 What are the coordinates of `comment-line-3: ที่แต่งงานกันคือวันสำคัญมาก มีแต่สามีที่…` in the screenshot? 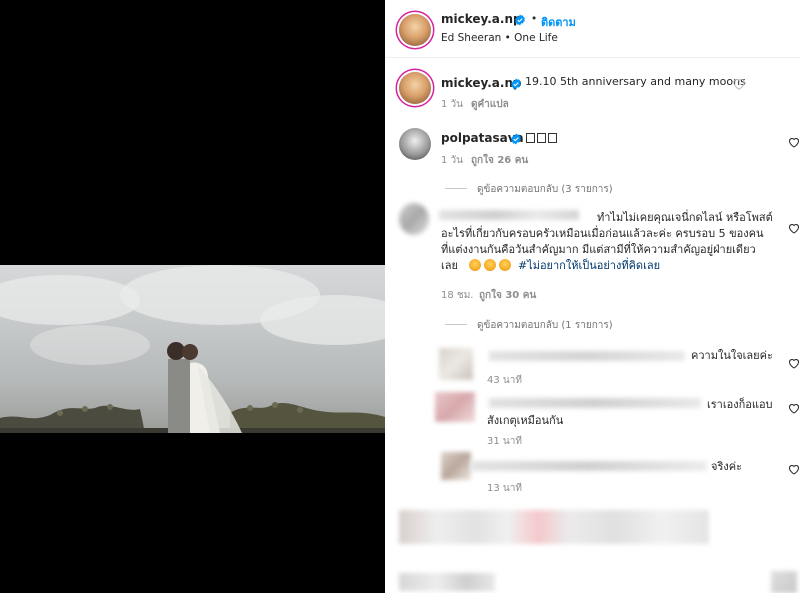 It's located at (598, 249).